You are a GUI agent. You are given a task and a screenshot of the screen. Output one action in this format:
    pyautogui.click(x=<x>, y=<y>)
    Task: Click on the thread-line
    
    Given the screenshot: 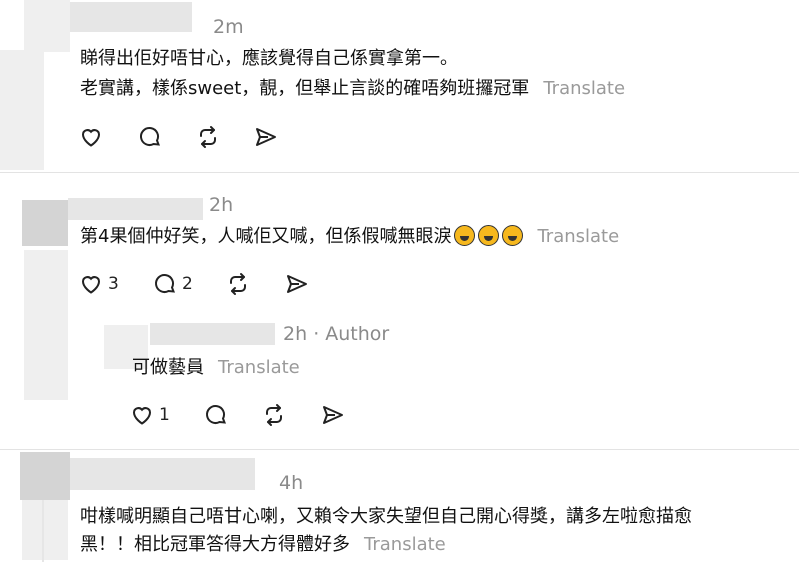 What is the action you would take?
    pyautogui.click(x=43, y=531)
    